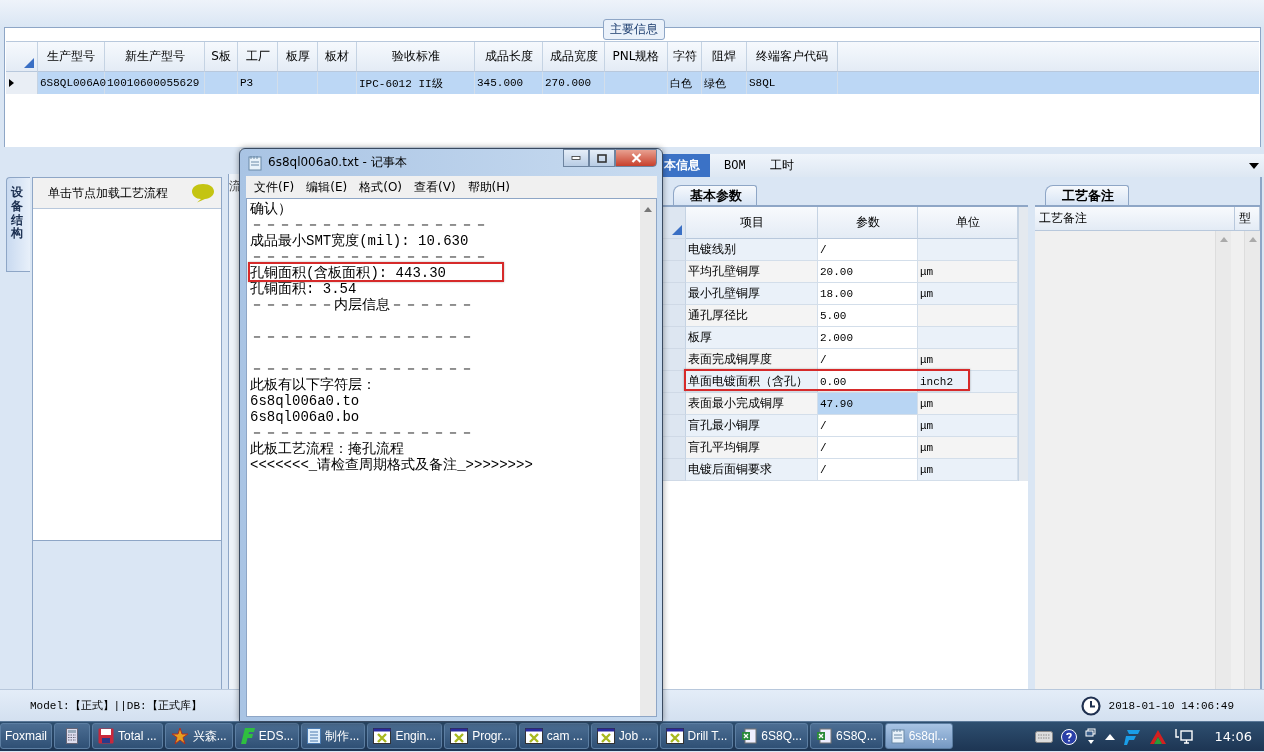 Image resolution: width=1264 pixels, height=752 pixels. What do you see at coordinates (258, 83) in the screenshot?
I see `table-cell: P3` at bounding box center [258, 83].